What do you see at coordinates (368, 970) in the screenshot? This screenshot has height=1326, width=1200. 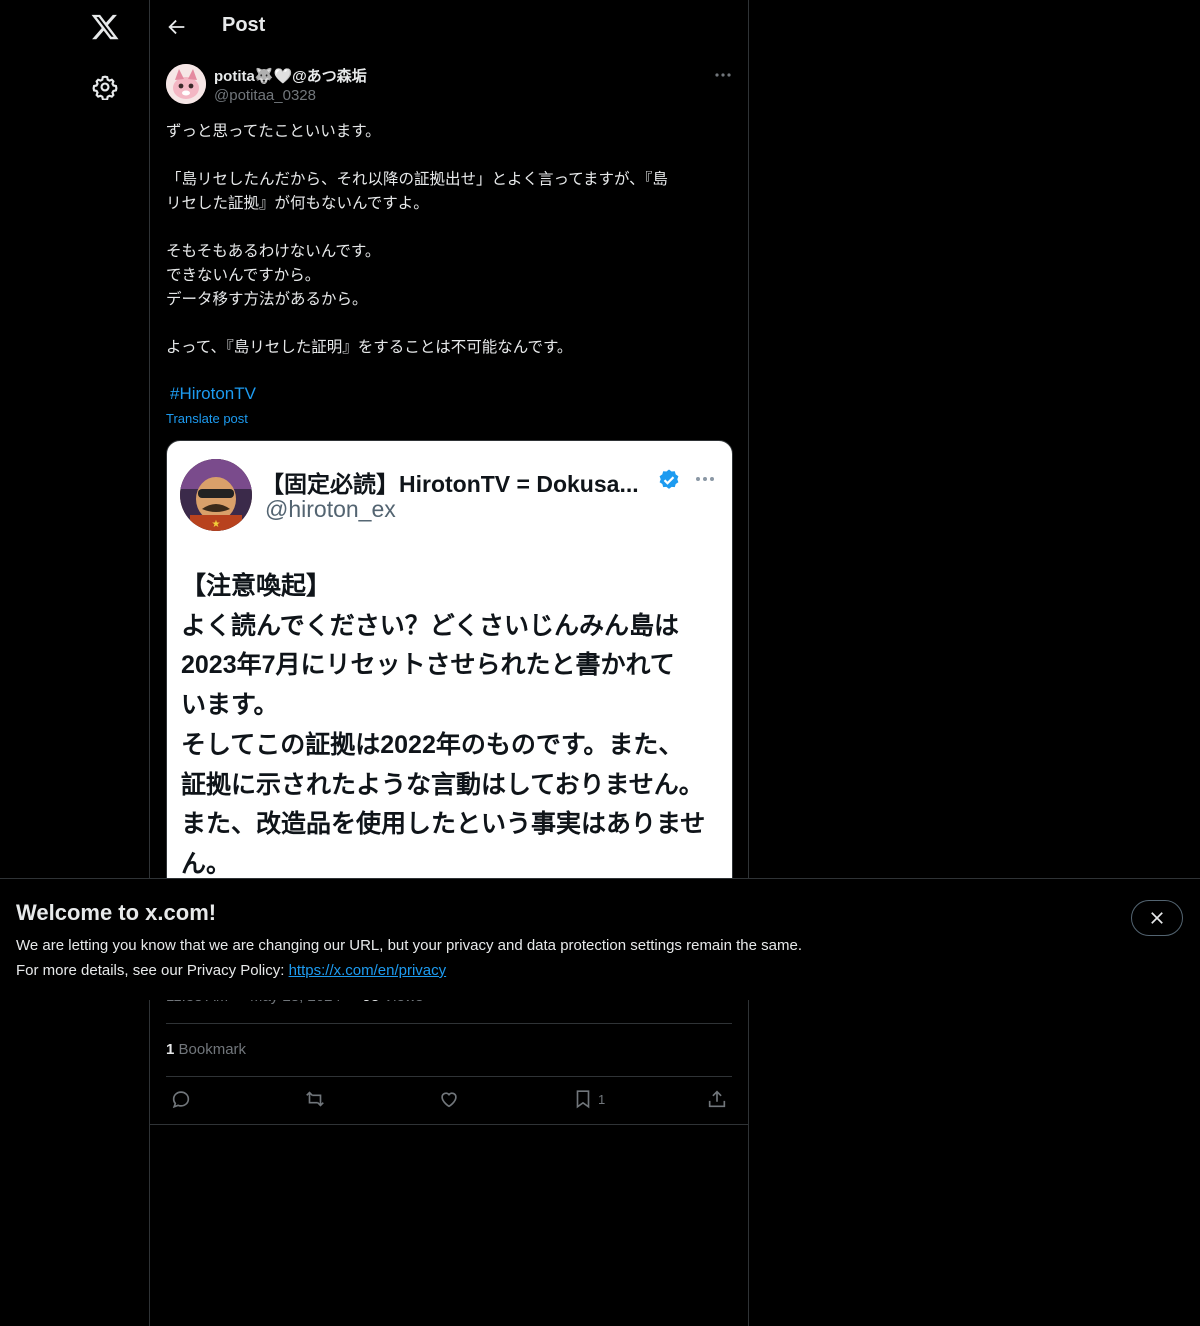 I see `privacy-policy-link: https://x.com/en/privacy` at bounding box center [368, 970].